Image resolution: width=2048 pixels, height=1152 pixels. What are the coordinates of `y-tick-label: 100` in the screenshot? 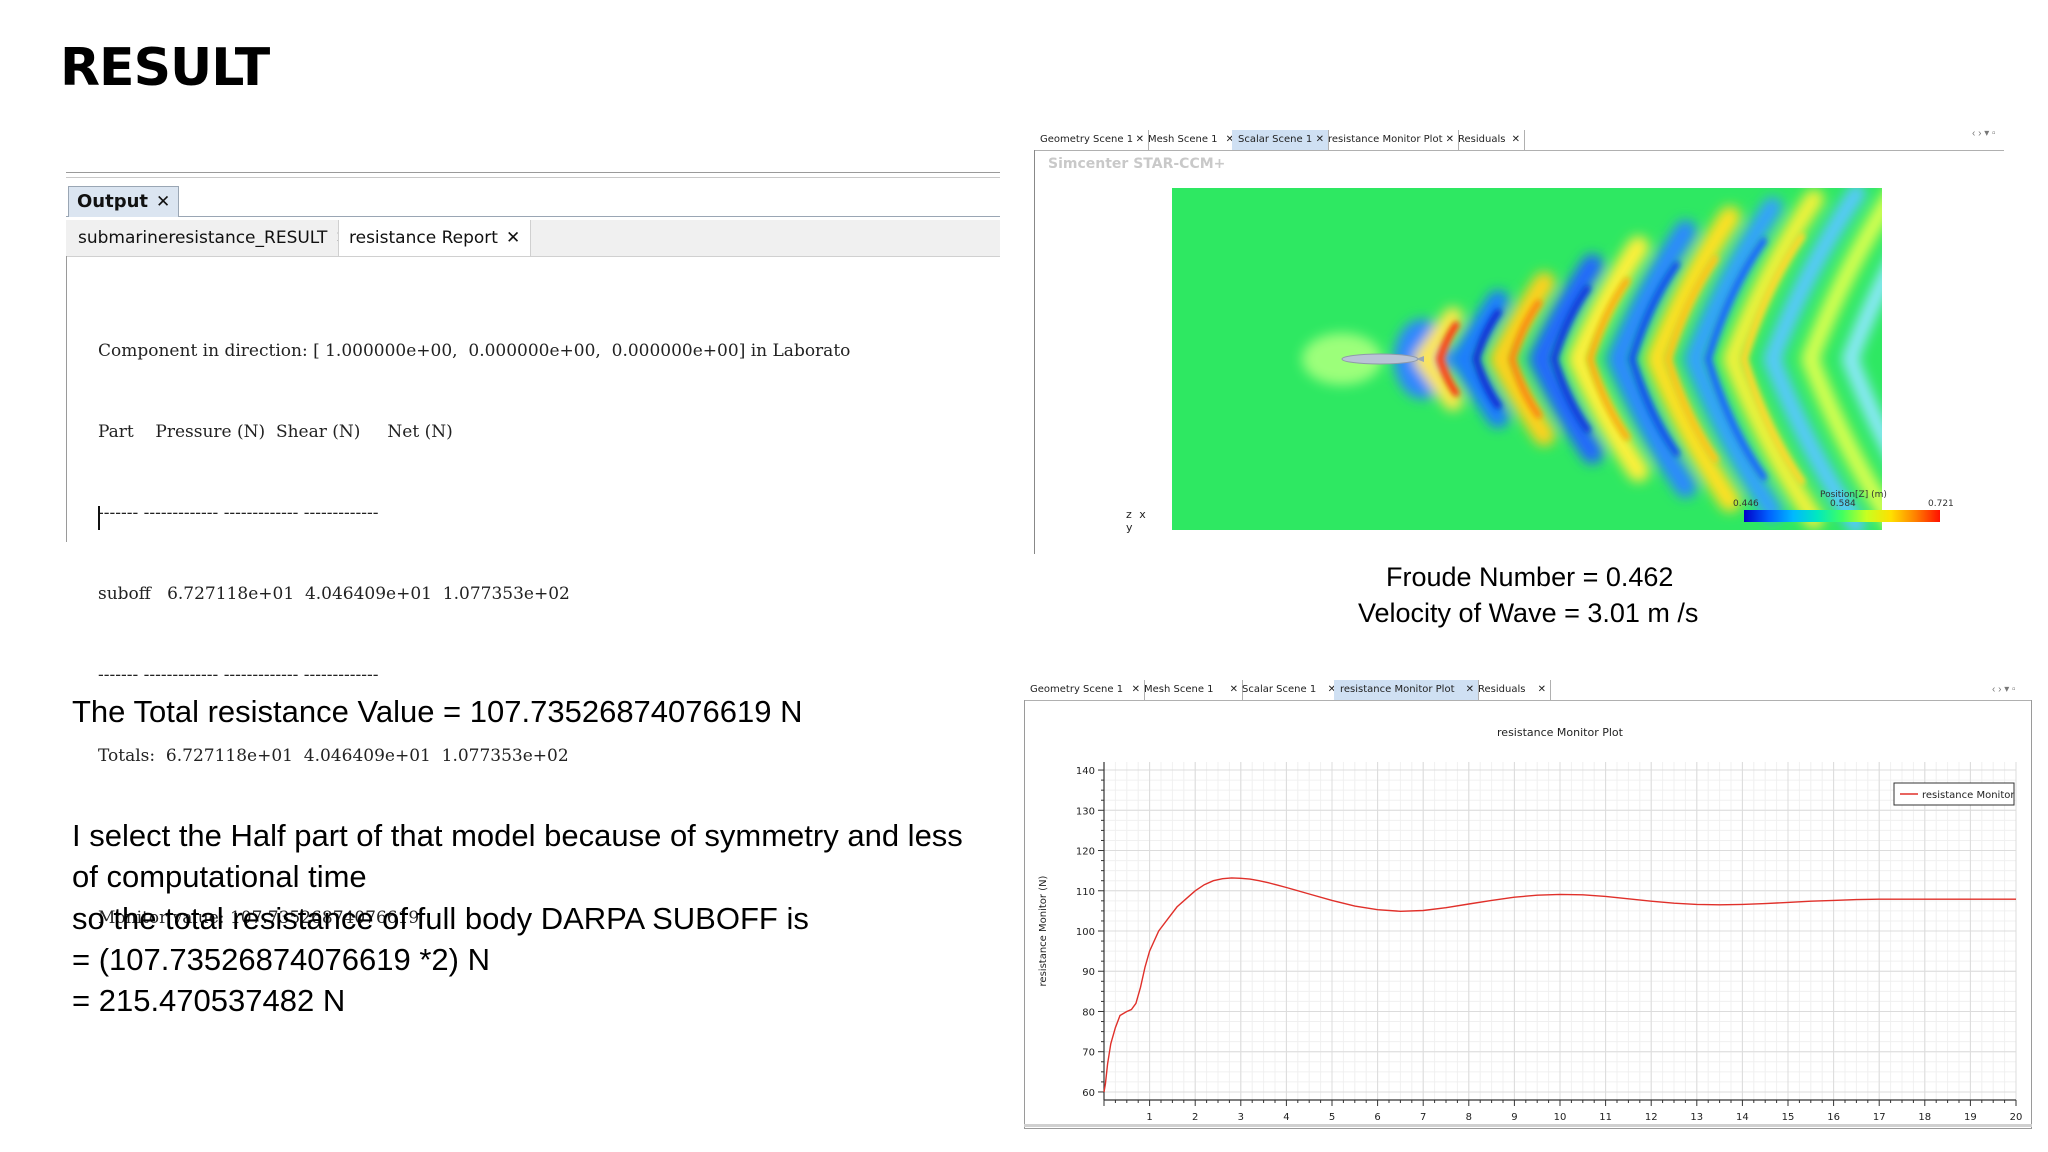 It's located at (1085, 932).